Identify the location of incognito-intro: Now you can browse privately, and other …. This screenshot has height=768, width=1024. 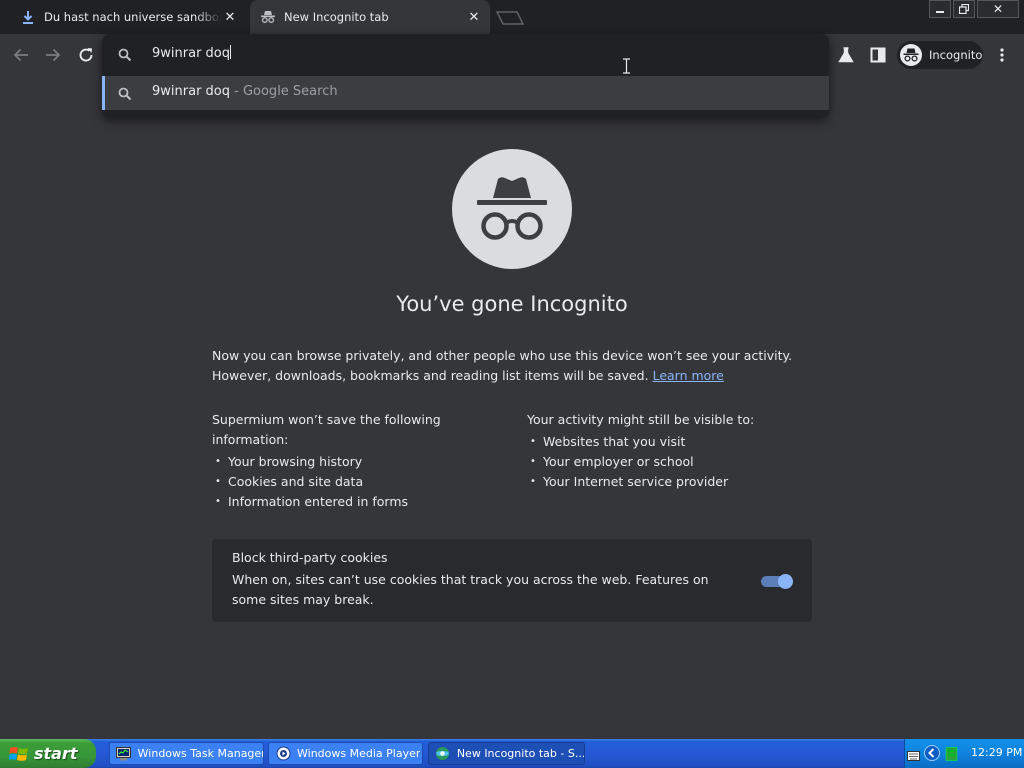
(517, 366).